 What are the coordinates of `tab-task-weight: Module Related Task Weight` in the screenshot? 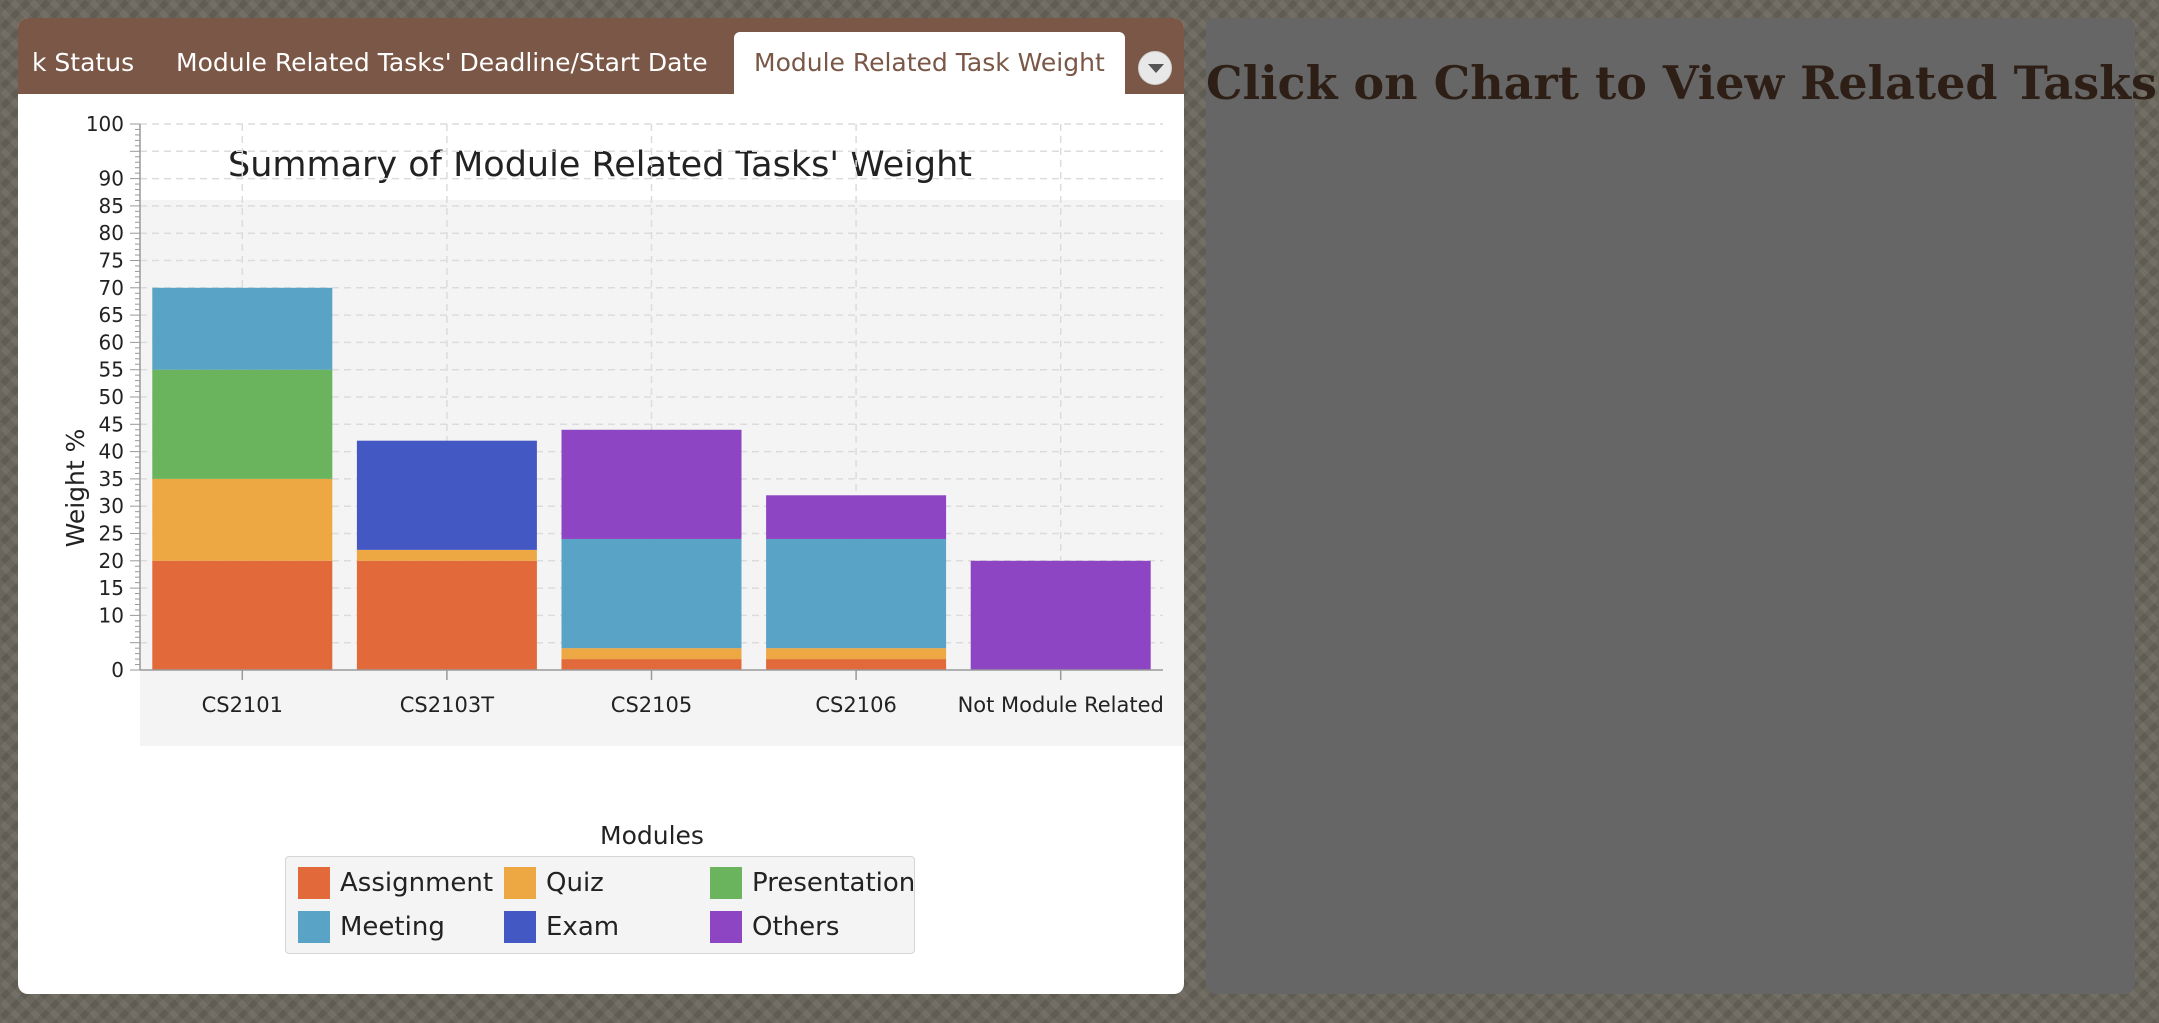 It's located at (929, 63).